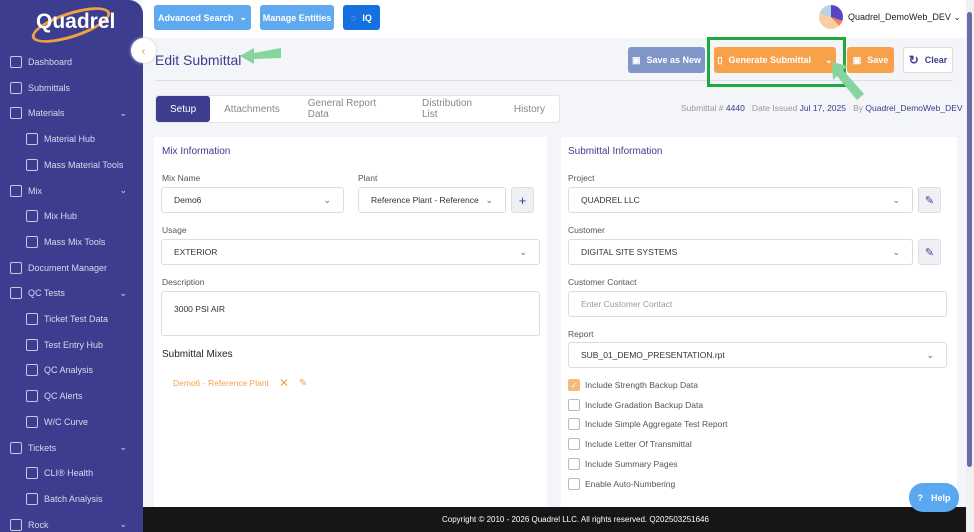  What do you see at coordinates (361, 17) in the screenshot?
I see `iq-button: ◌ IQ` at bounding box center [361, 17].